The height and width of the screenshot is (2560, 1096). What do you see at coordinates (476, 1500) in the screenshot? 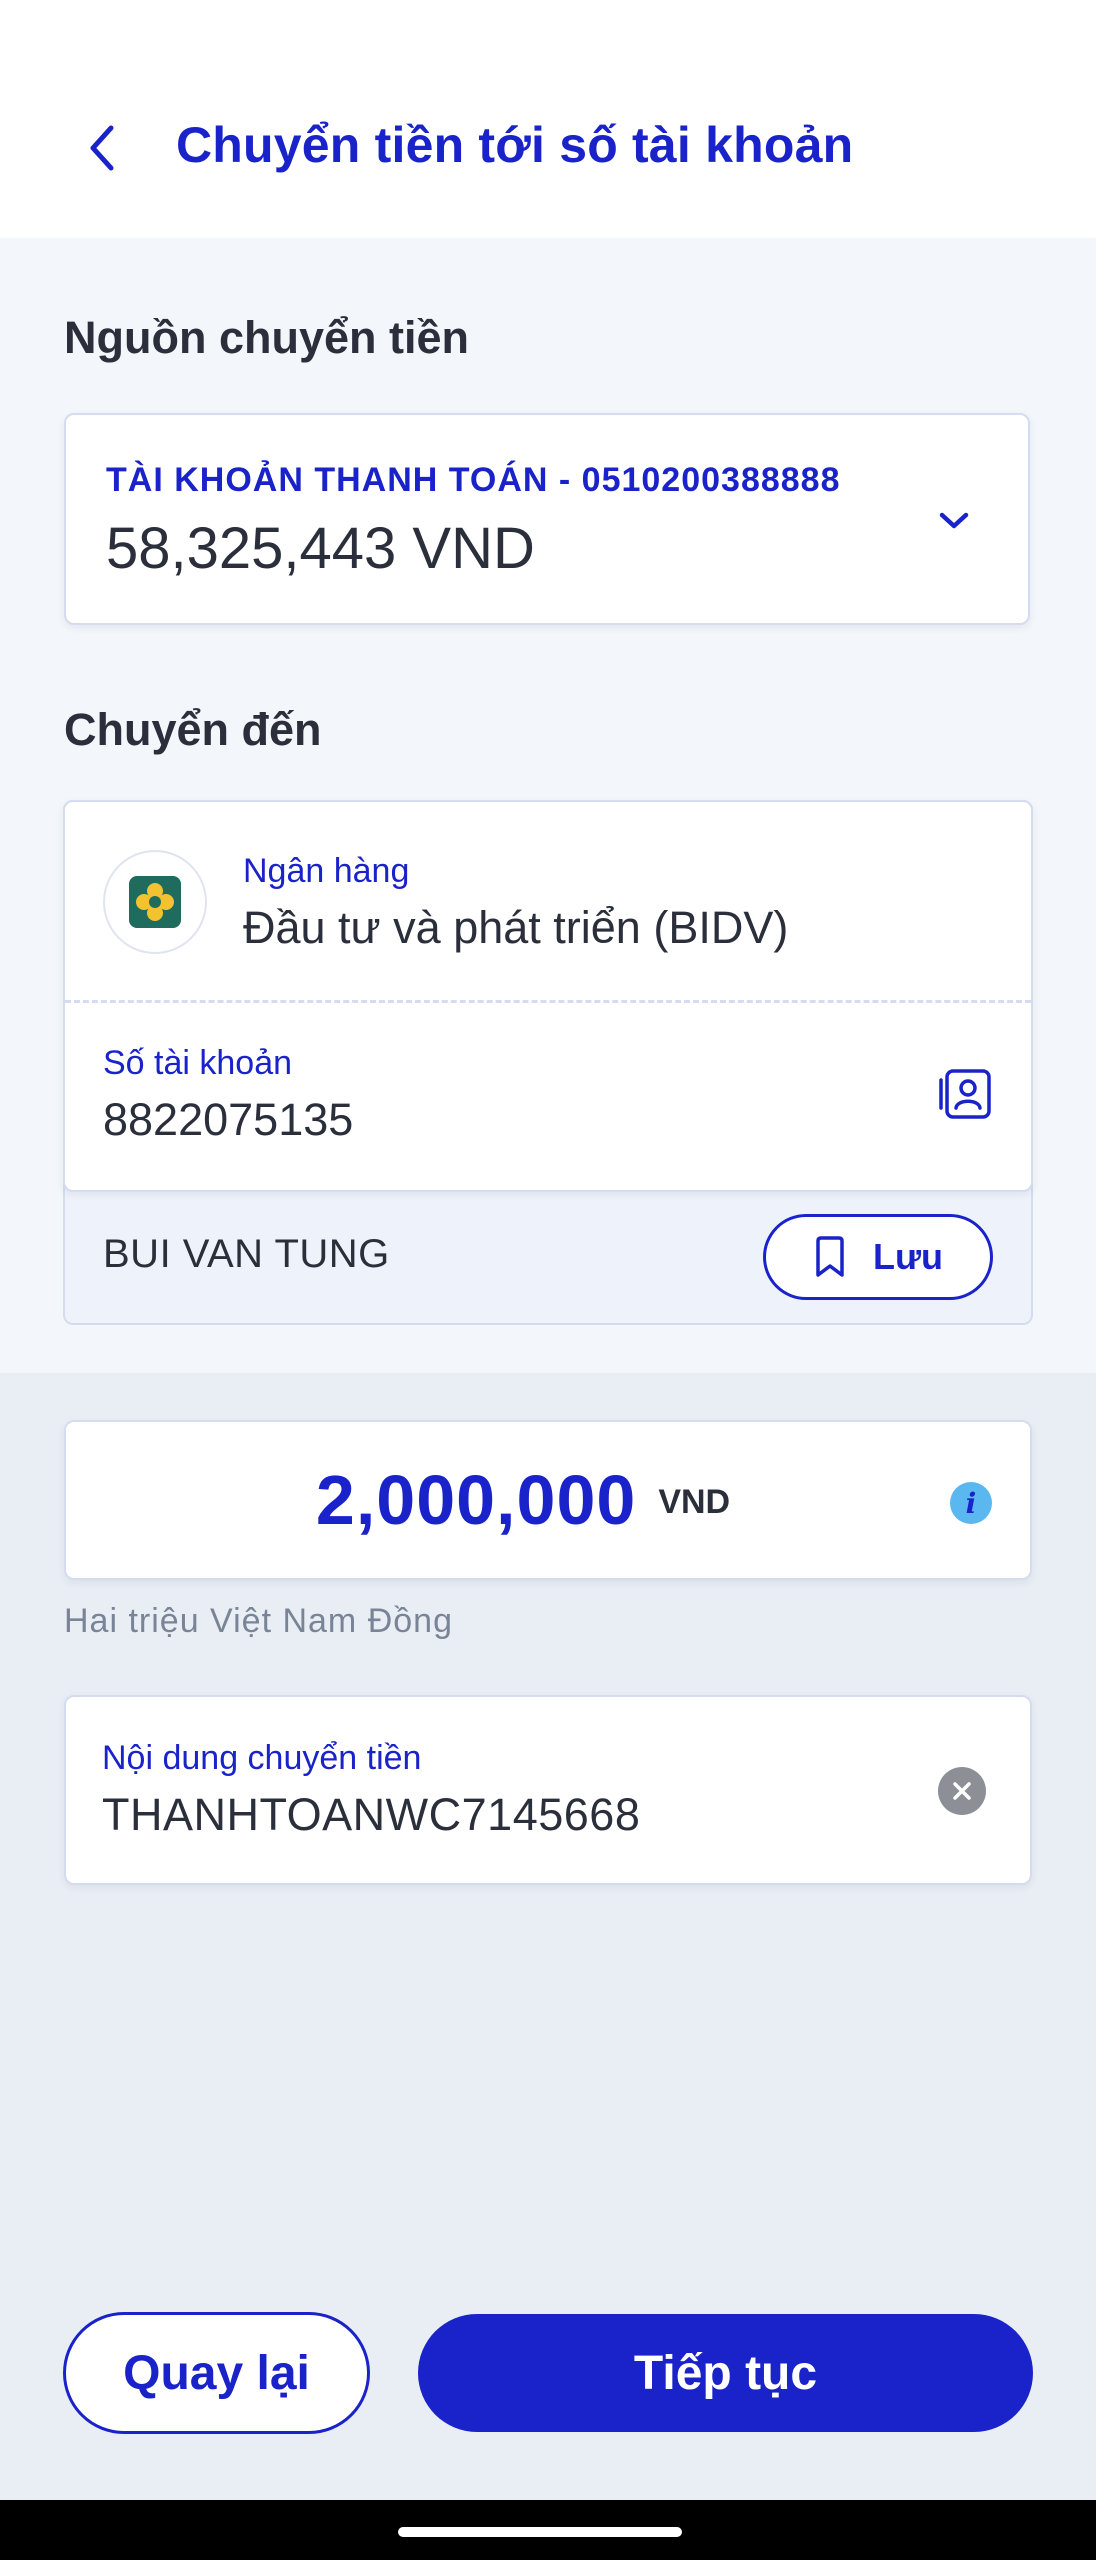
I see `amount-value: 2,000,000` at bounding box center [476, 1500].